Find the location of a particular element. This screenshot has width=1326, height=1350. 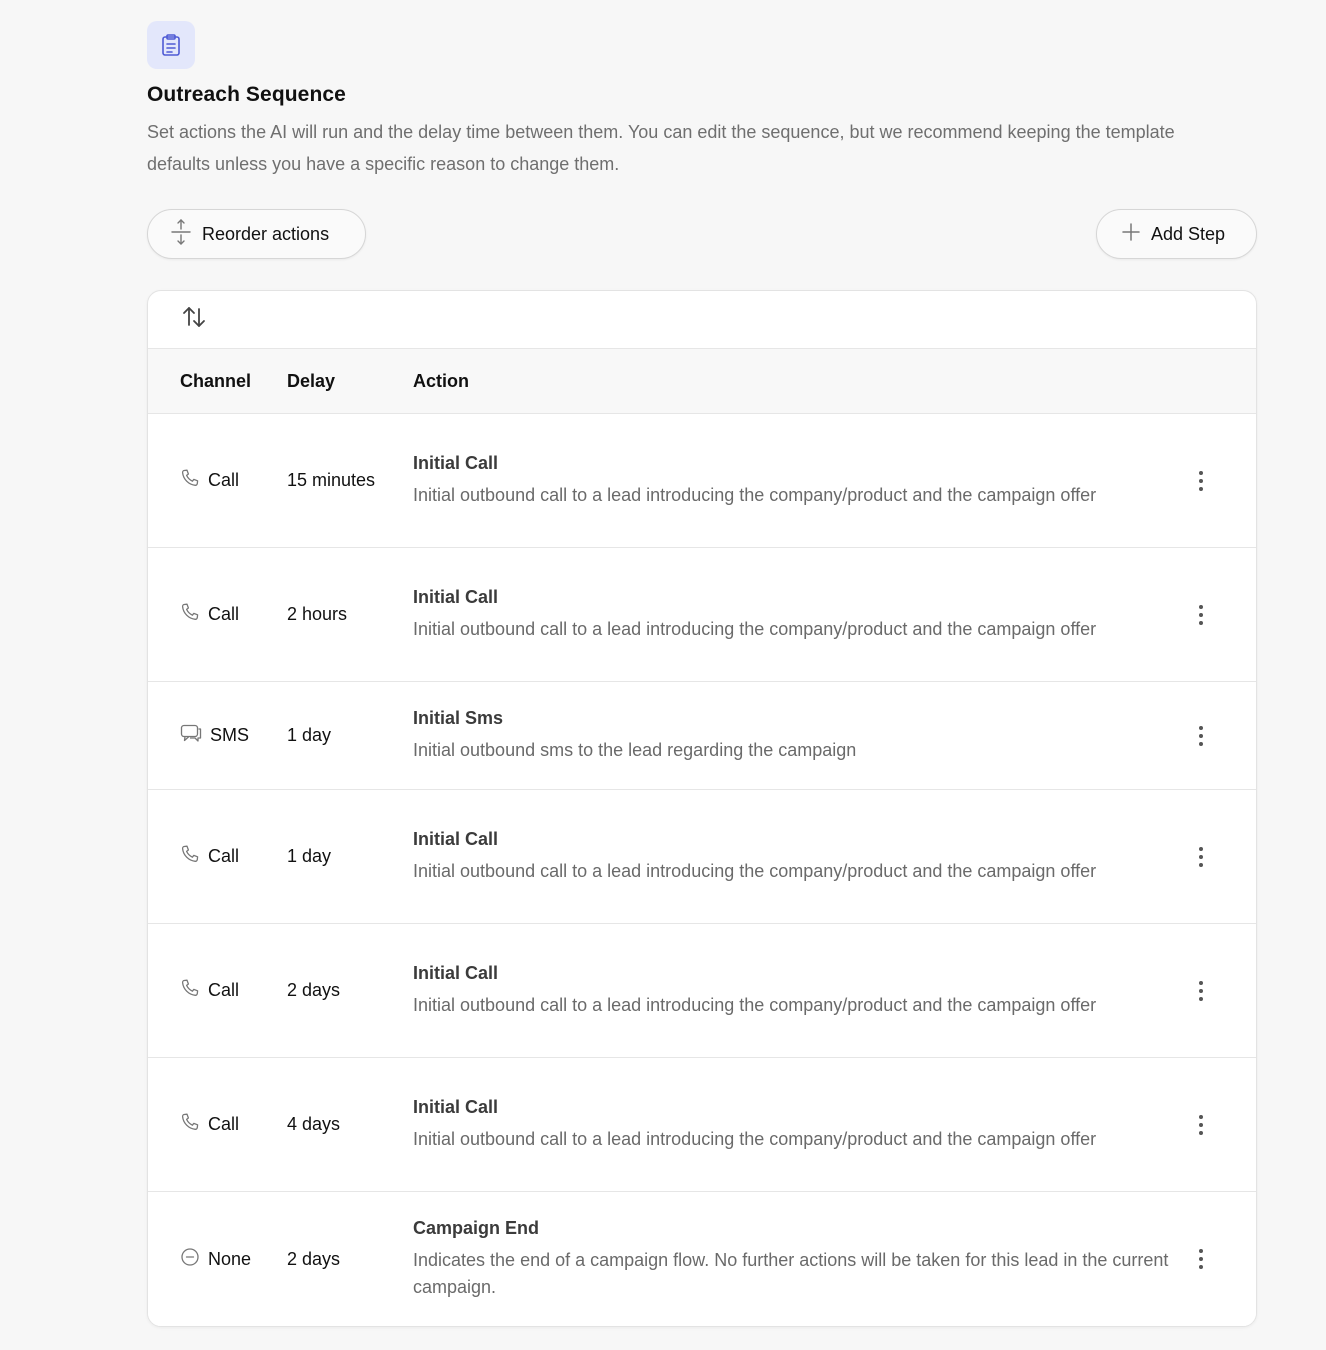

add-step-label: Add Step is located at coordinates (1188, 233).